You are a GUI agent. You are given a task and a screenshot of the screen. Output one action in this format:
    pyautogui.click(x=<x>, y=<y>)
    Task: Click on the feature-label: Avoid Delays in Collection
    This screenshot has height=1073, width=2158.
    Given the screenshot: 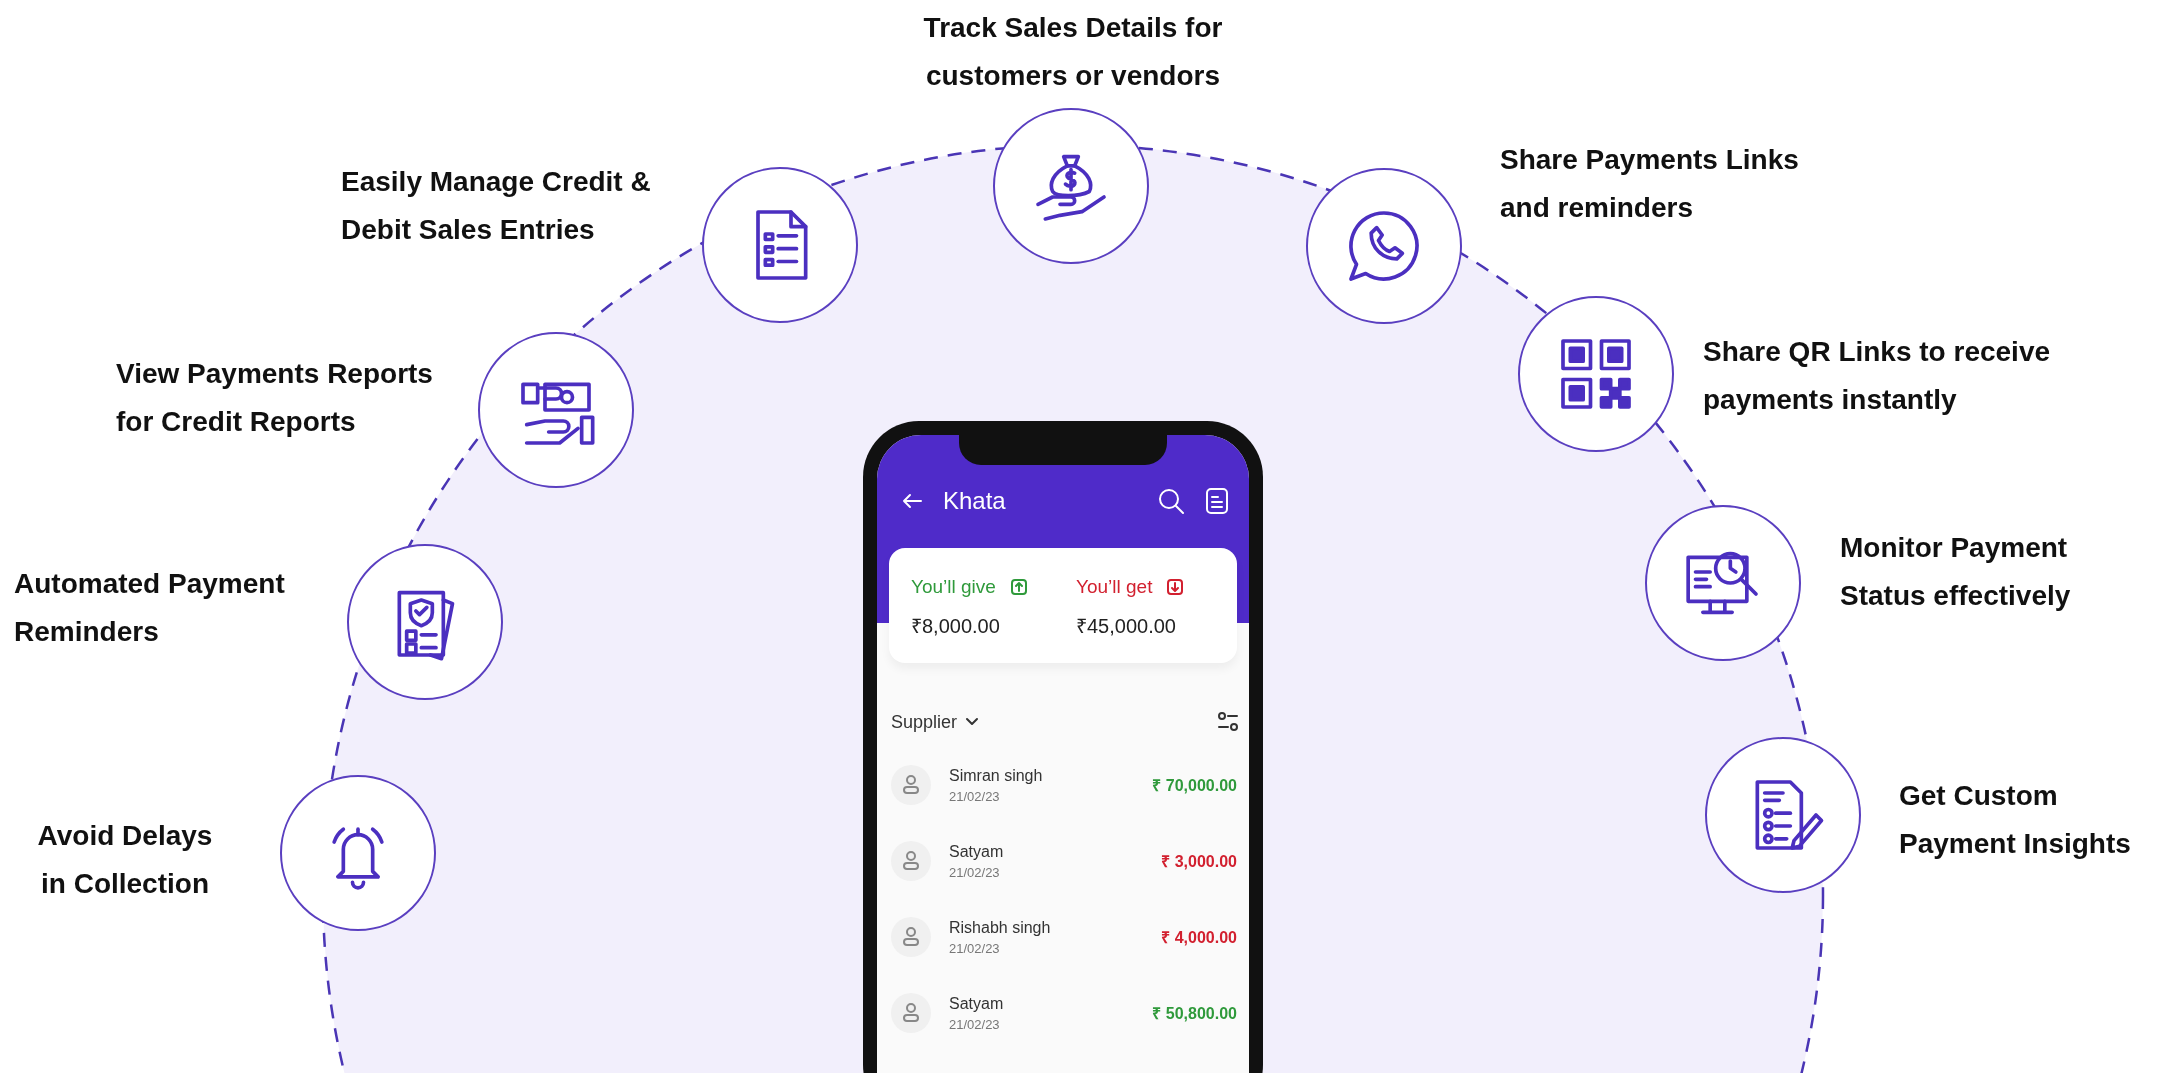 What is the action you would take?
    pyautogui.click(x=125, y=860)
    